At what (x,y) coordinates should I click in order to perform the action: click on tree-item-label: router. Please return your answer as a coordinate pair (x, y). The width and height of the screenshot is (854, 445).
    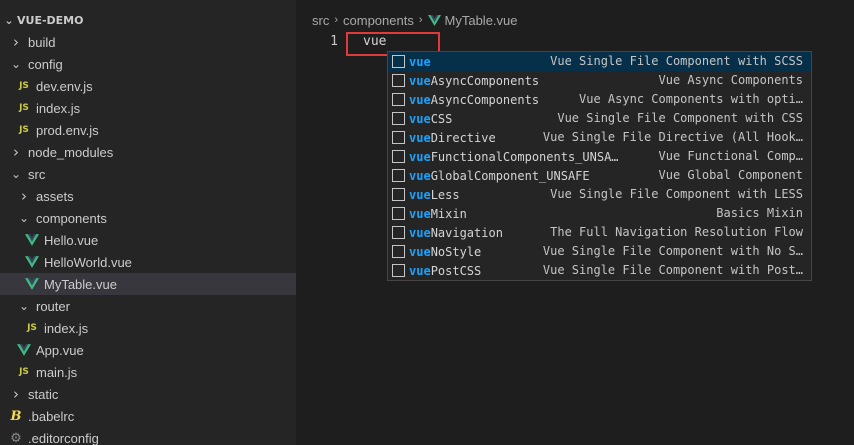
    Looking at the image, I should click on (53, 306).